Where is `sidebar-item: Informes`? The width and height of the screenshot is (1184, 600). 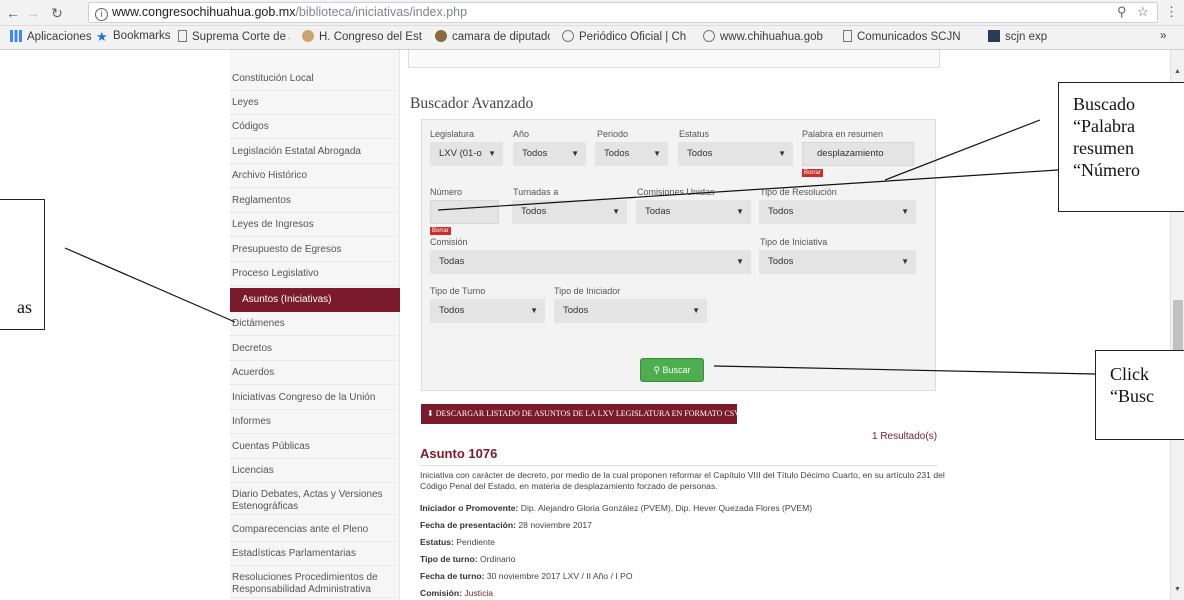
sidebar-item: Informes is located at coordinates (315, 425).